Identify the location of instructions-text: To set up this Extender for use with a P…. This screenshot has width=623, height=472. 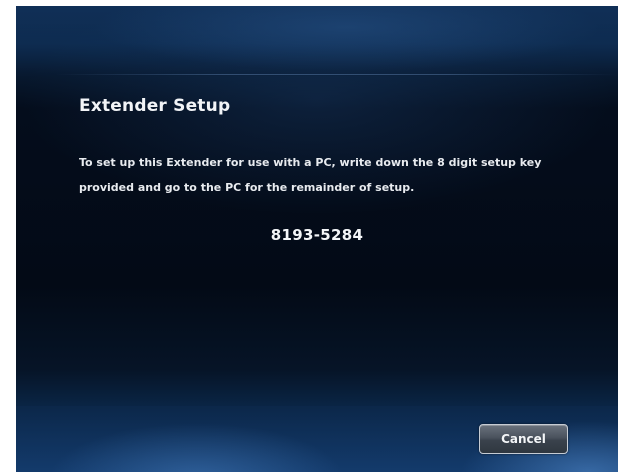
(310, 175).